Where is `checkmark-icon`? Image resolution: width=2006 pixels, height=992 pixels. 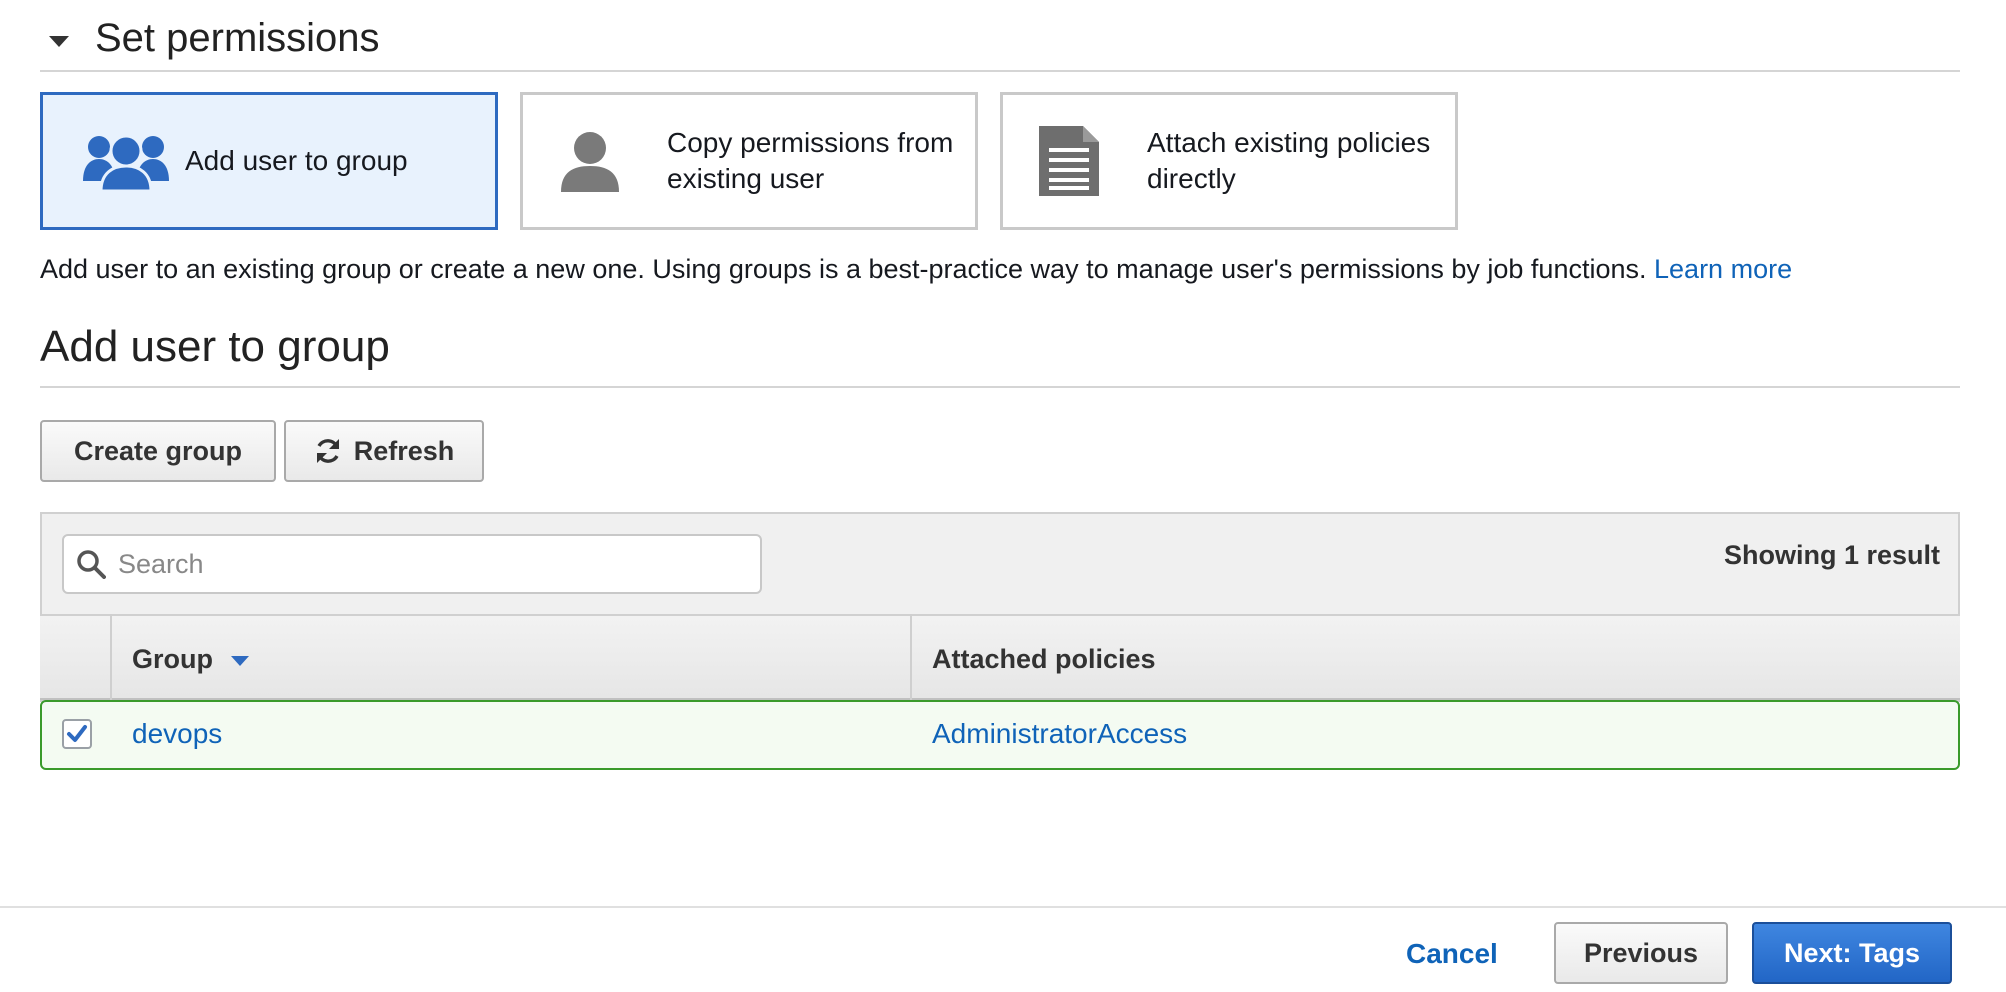
checkmark-icon is located at coordinates (77, 733).